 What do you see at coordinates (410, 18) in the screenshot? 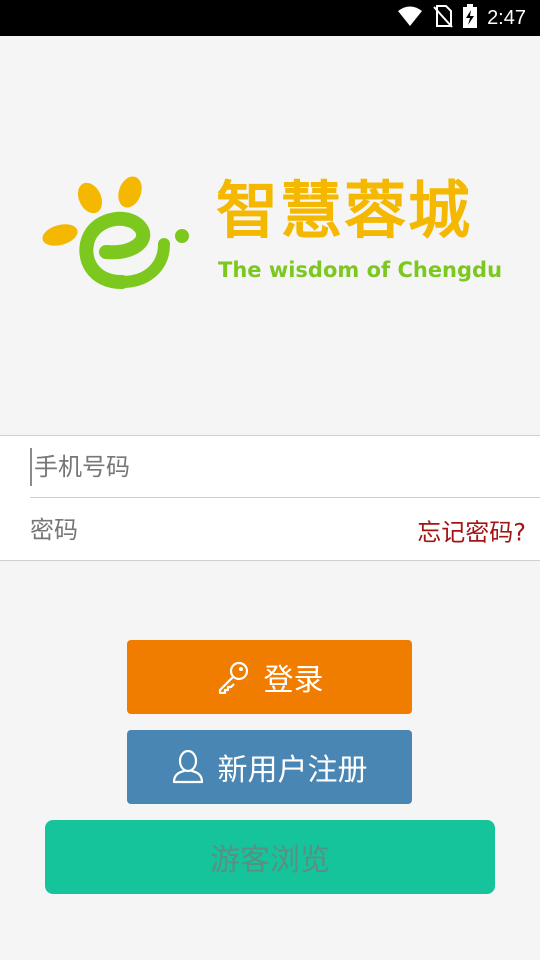
I see `wifi-icon` at bounding box center [410, 18].